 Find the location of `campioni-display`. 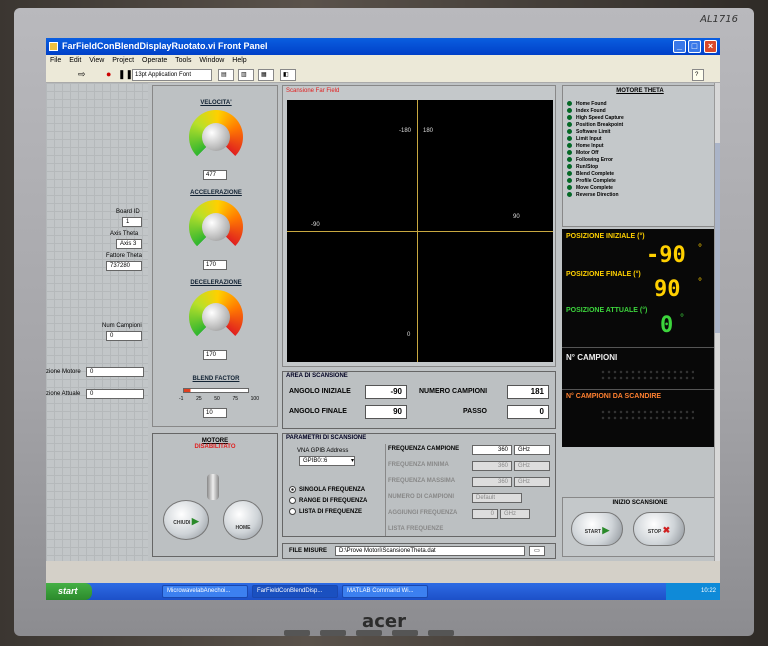

campioni-display is located at coordinates (647, 375).